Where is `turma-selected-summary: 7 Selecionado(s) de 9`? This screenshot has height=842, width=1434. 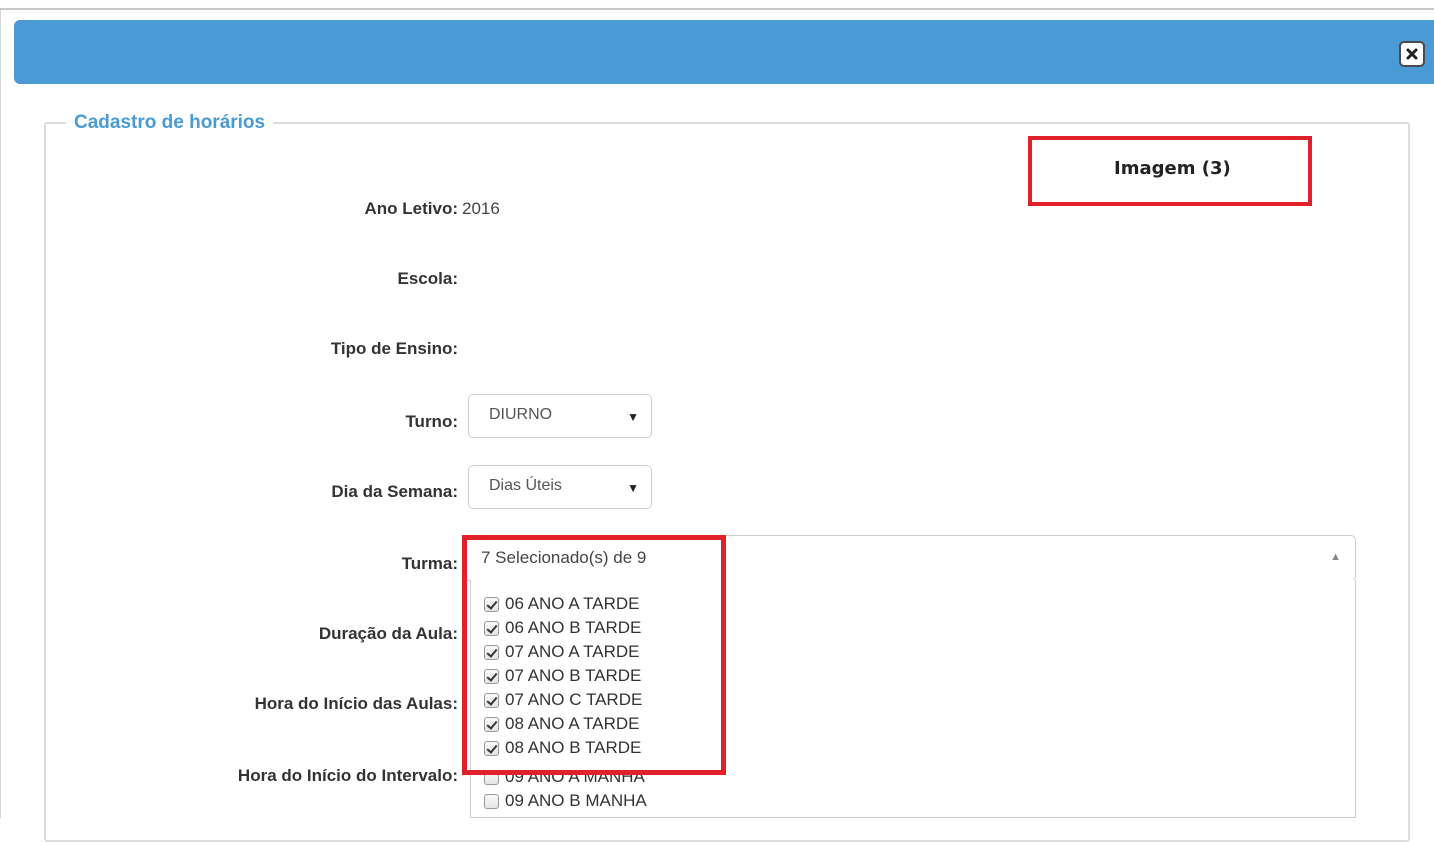 turma-selected-summary: 7 Selecionado(s) de 9 is located at coordinates (564, 557).